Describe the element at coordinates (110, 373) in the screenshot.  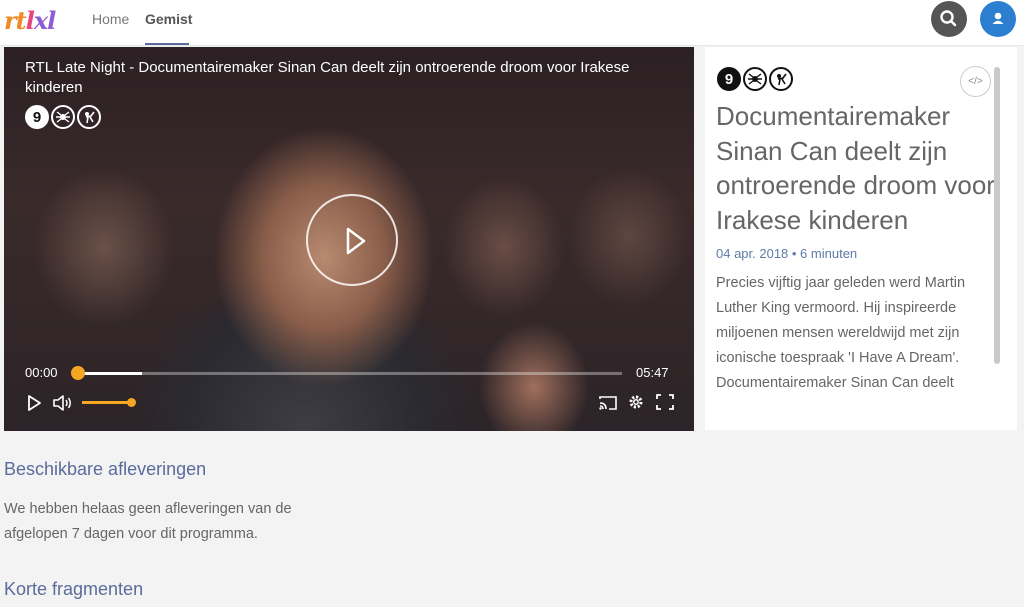
I see `buffered-progress` at that location.